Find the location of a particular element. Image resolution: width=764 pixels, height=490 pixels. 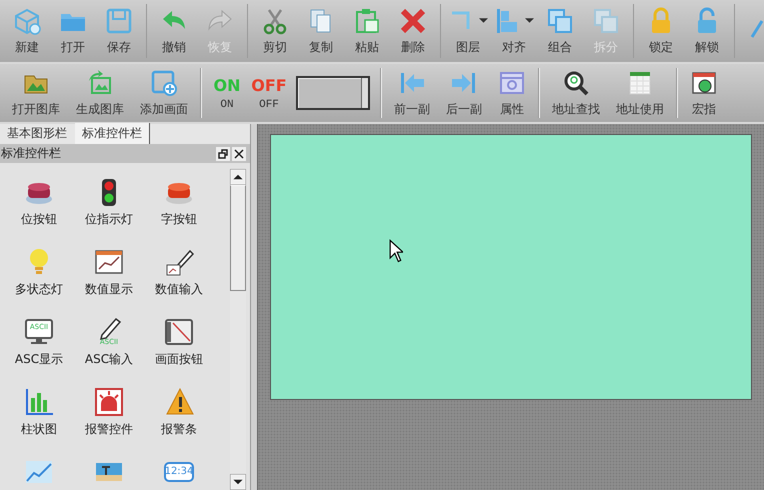

toolbar-button: 前一副 is located at coordinates (412, 93).